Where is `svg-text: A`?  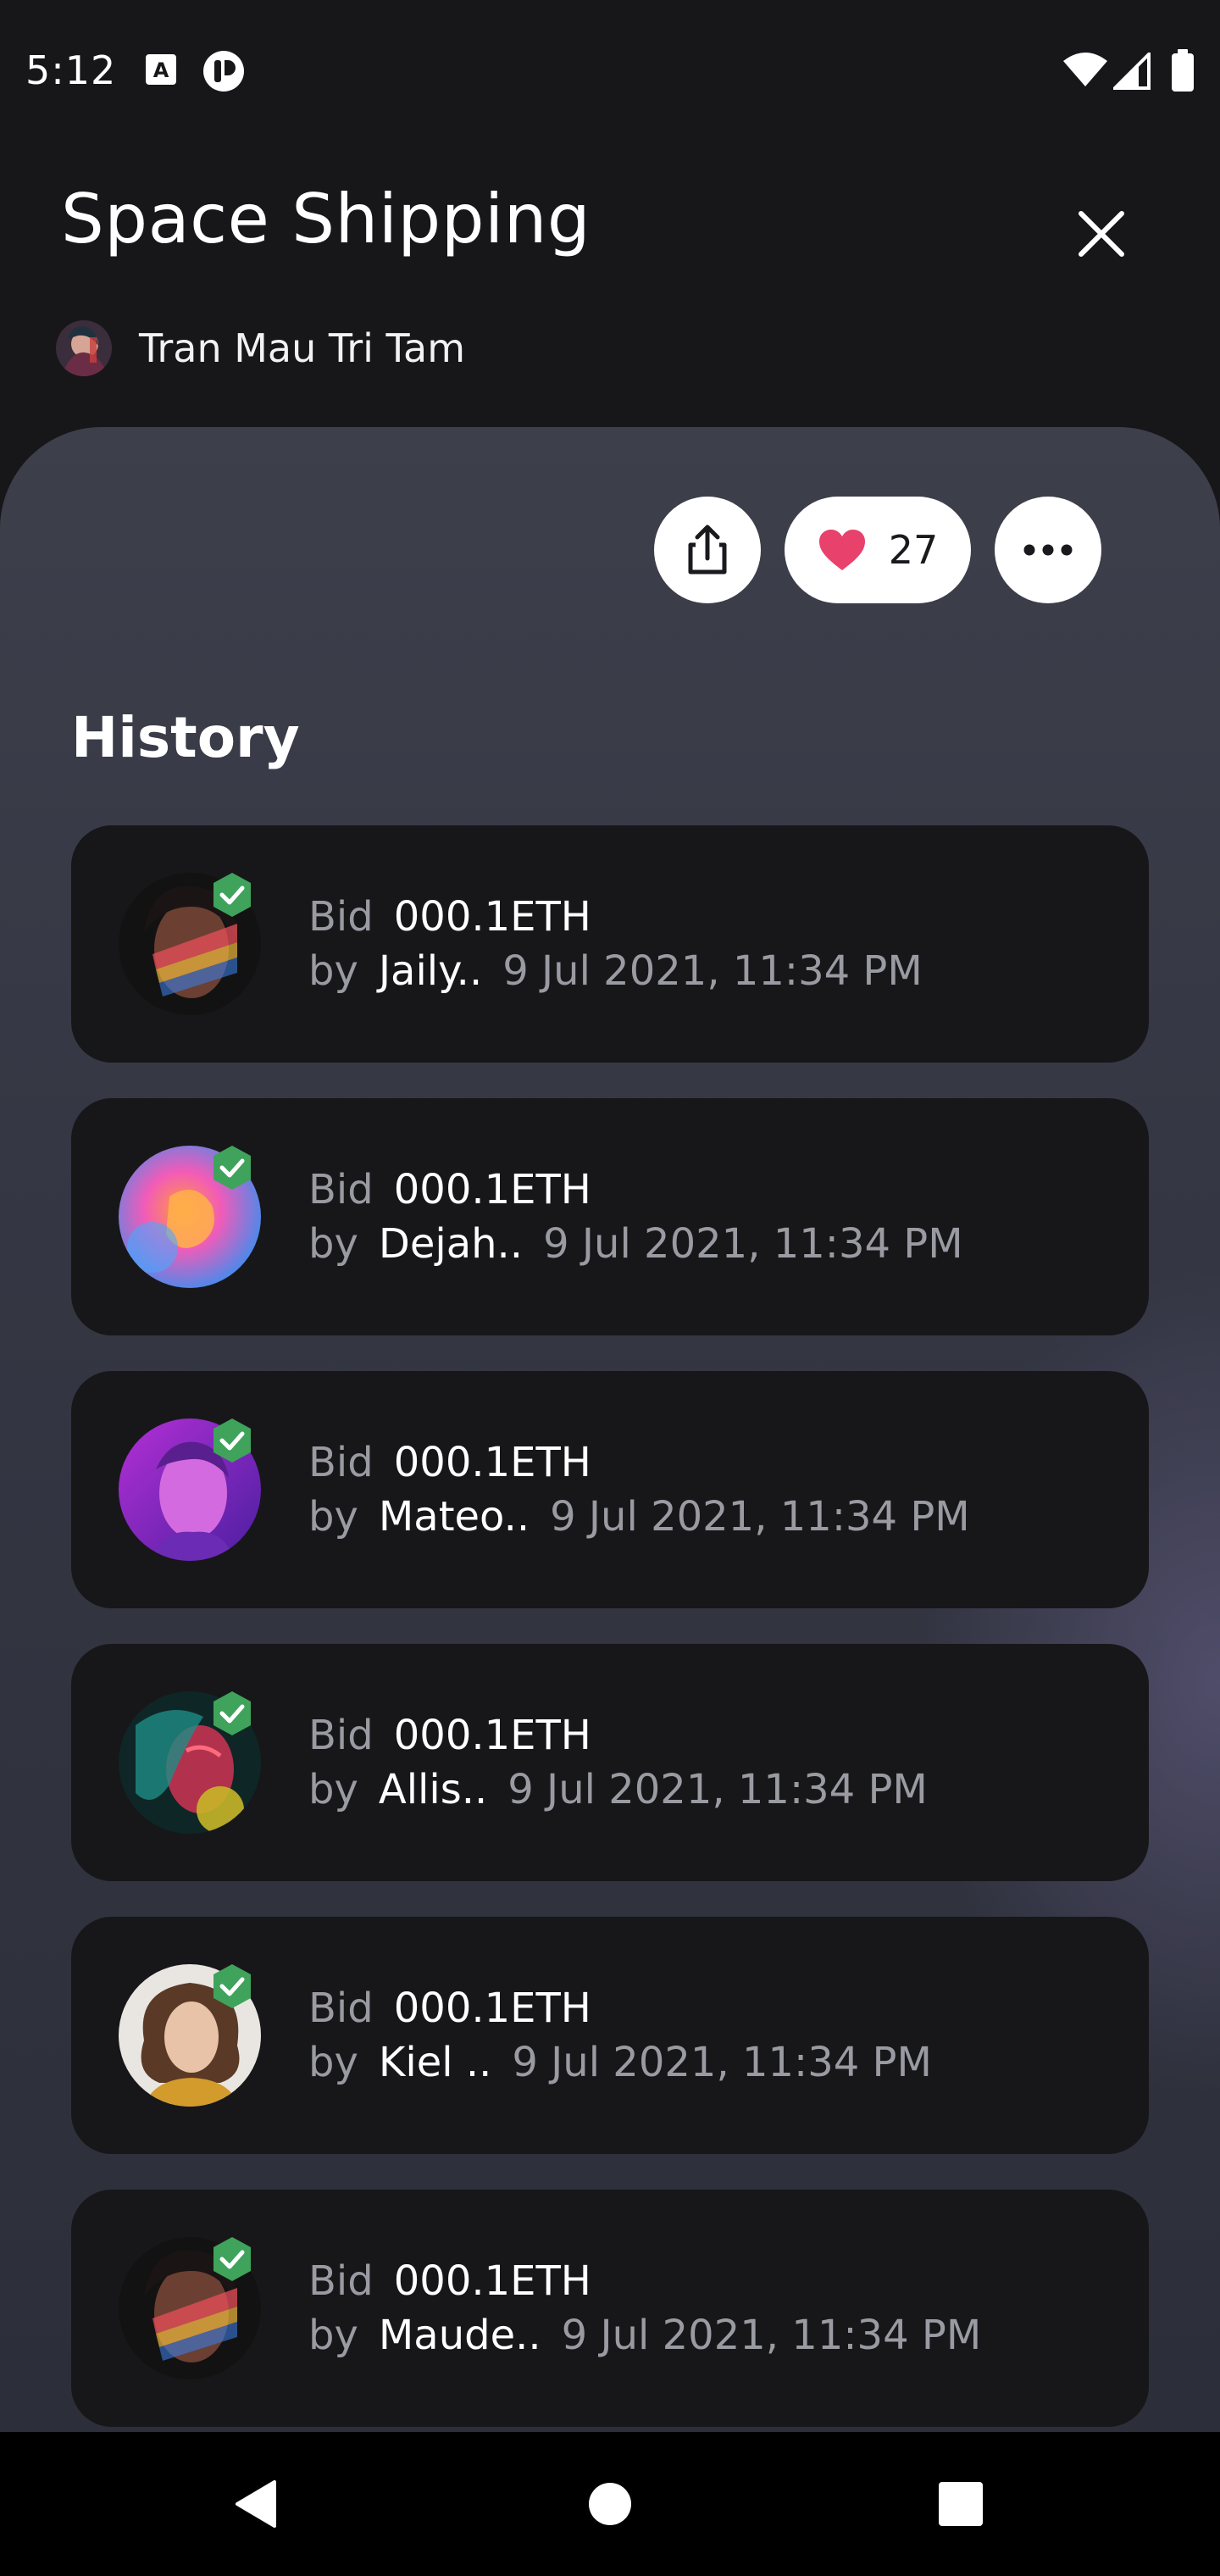
svg-text: A is located at coordinates (161, 70).